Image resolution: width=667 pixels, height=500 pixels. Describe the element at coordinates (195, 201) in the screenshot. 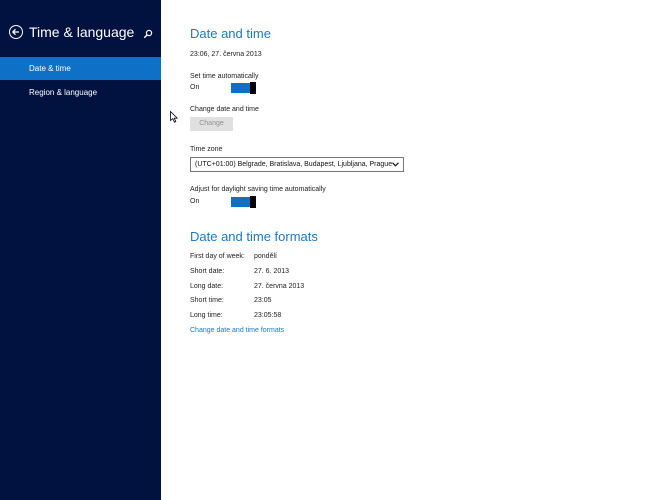

I see `dst-state: On` at that location.